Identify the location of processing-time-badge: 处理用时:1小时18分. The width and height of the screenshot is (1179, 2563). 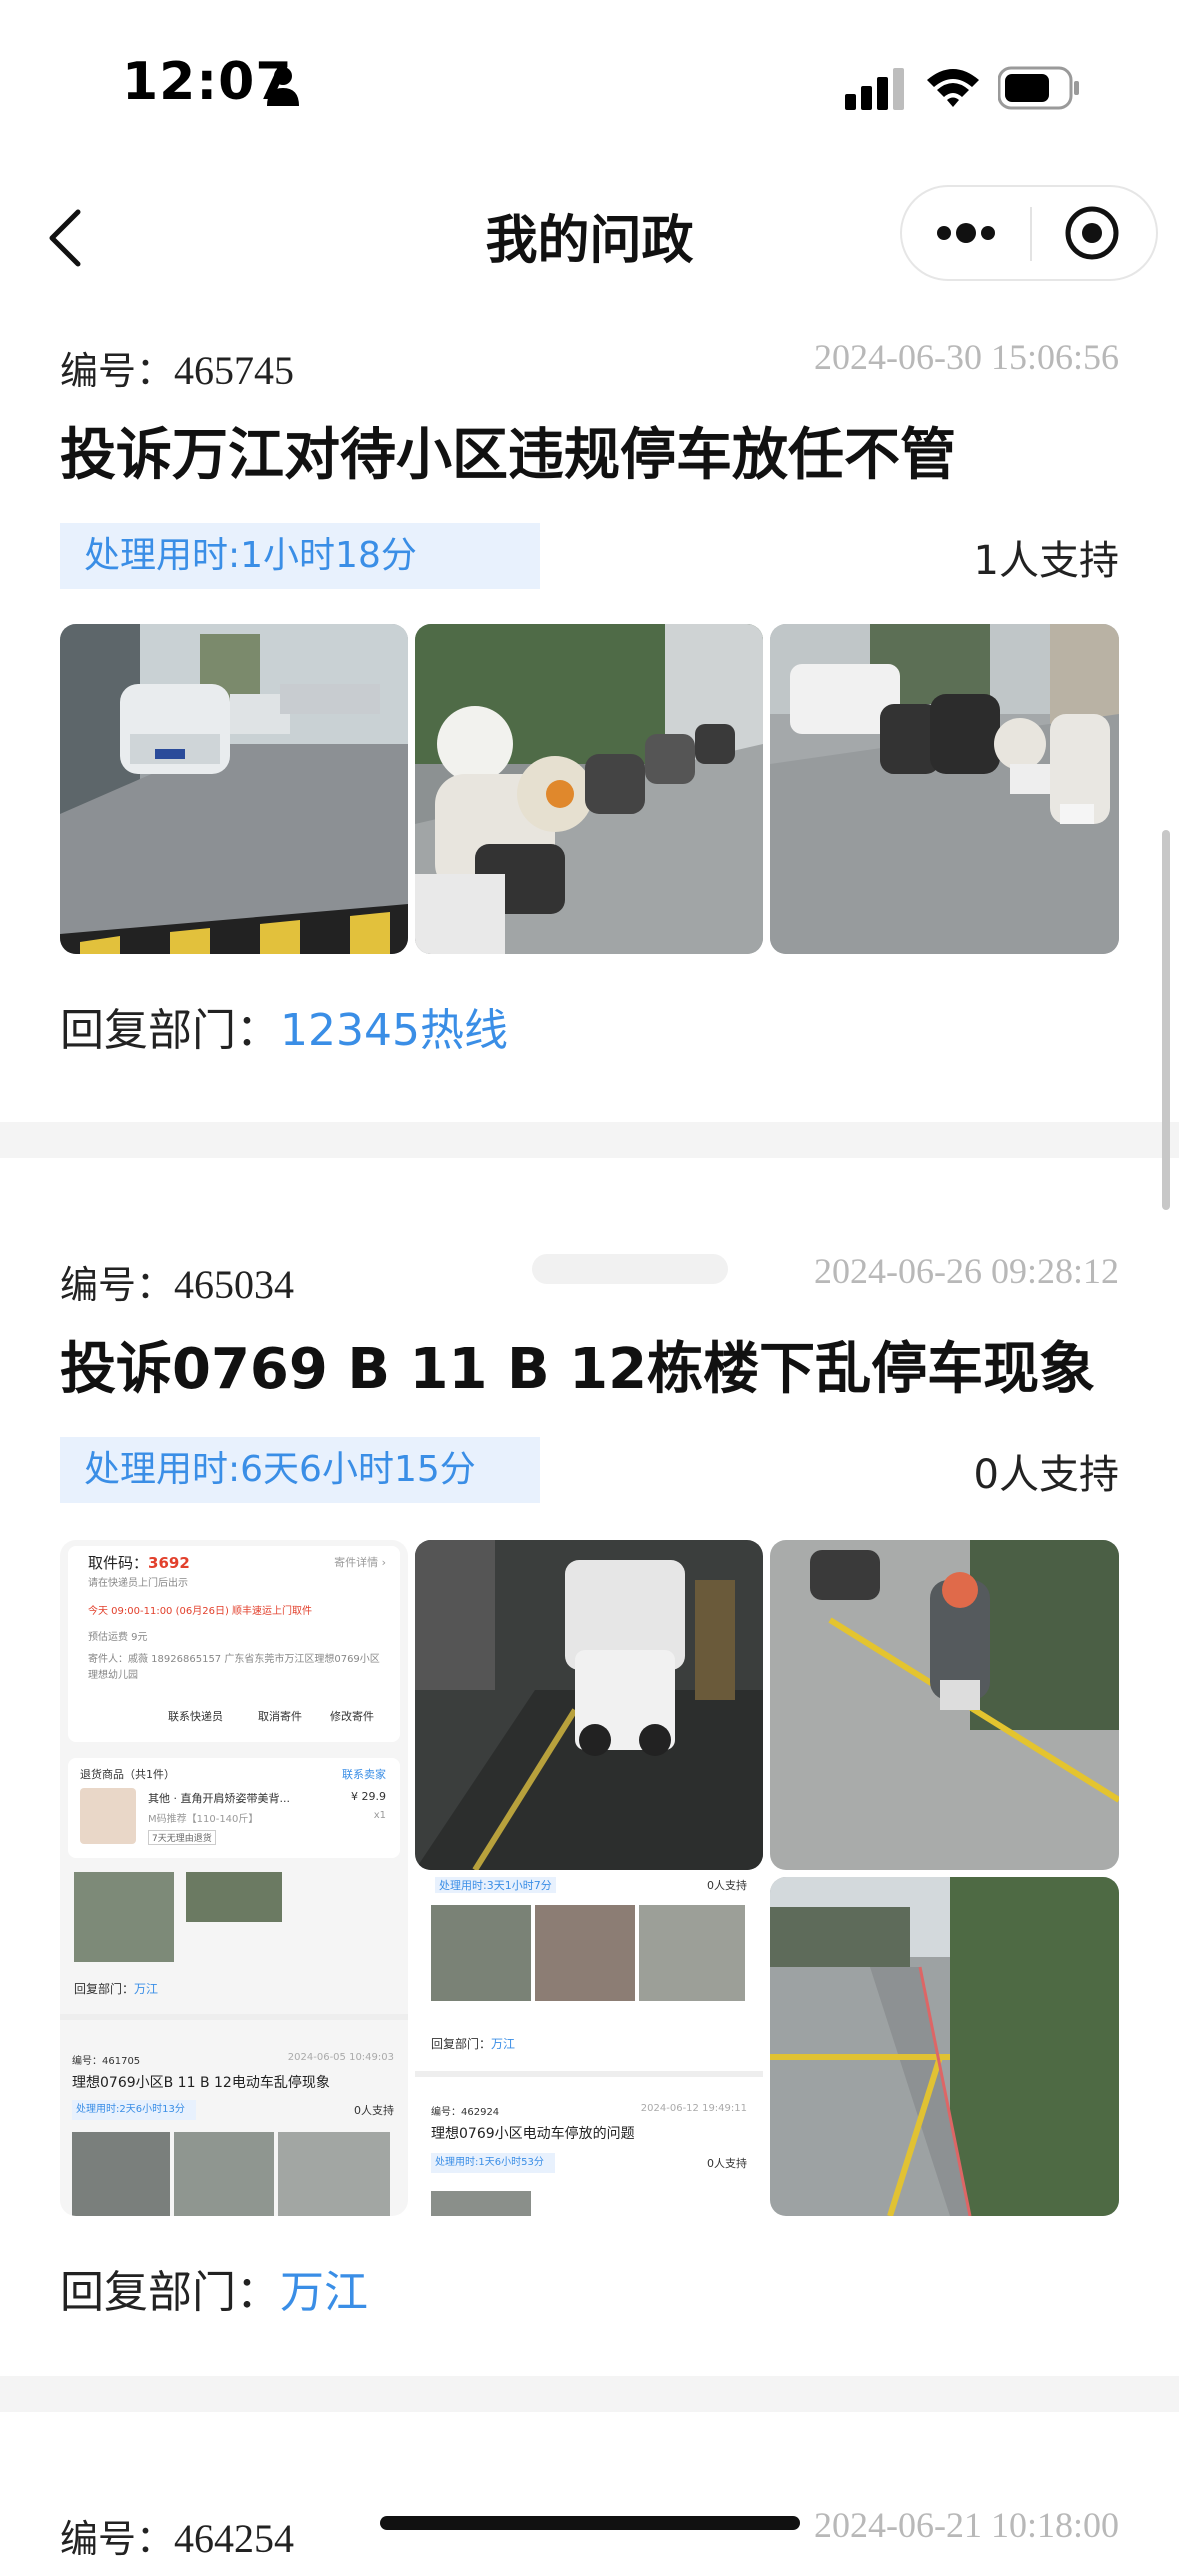
(300, 556).